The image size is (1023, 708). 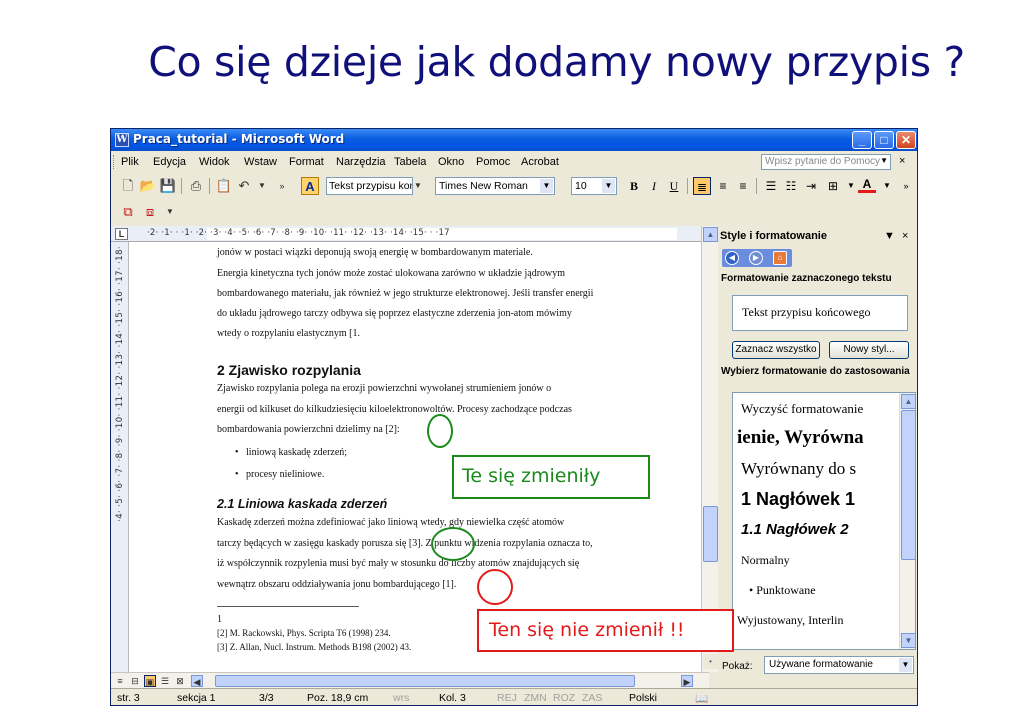 I want to click on style-item-heading2: 1.1 Nagłówek 2, so click(x=795, y=529).